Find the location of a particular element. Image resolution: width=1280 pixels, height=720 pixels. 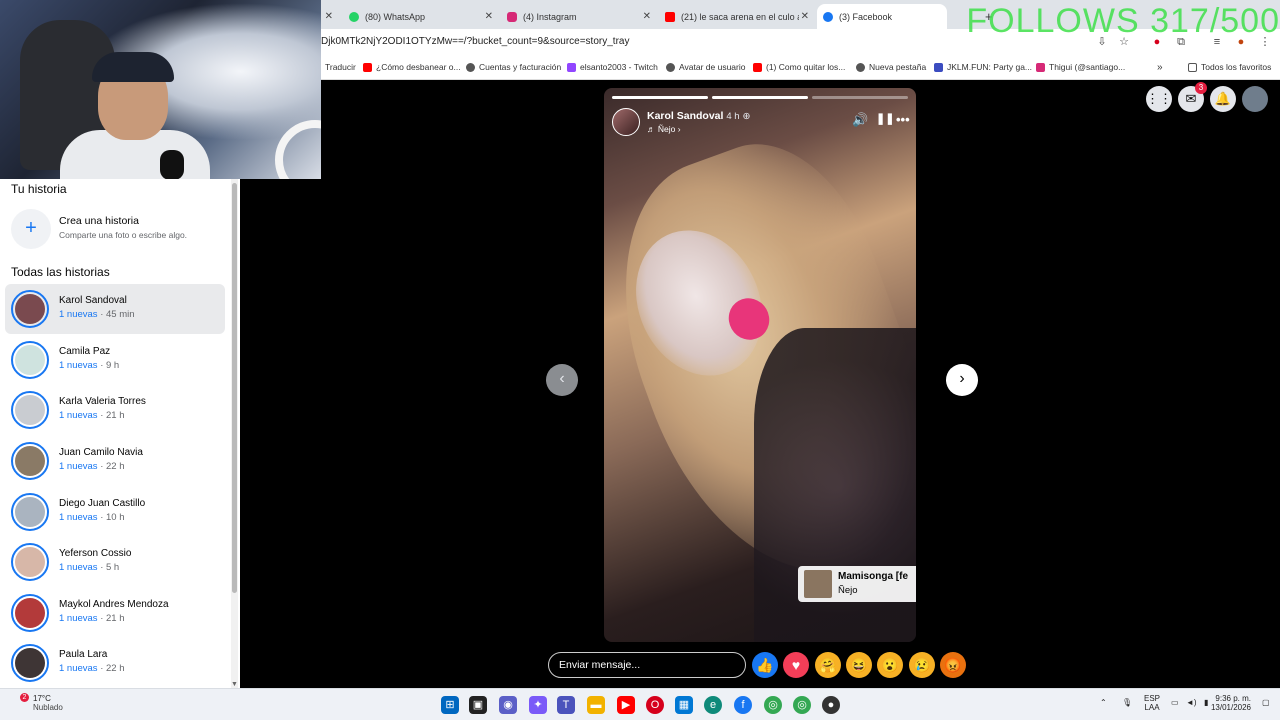

previous-story-button: ‹ is located at coordinates (562, 380).